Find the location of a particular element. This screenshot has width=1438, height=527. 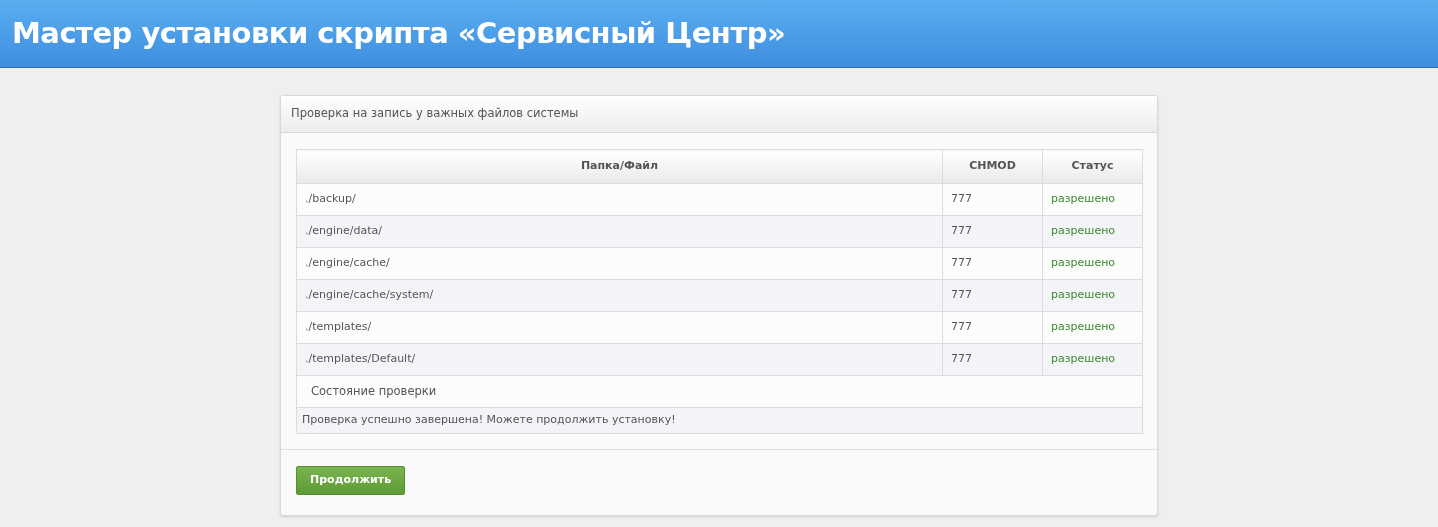

column-header: Статус is located at coordinates (1092, 166).